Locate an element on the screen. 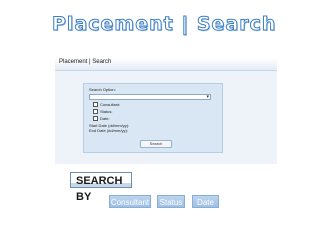 The height and width of the screenshot is (240, 320). app-header: Placement | Search is located at coordinates (166, 64).